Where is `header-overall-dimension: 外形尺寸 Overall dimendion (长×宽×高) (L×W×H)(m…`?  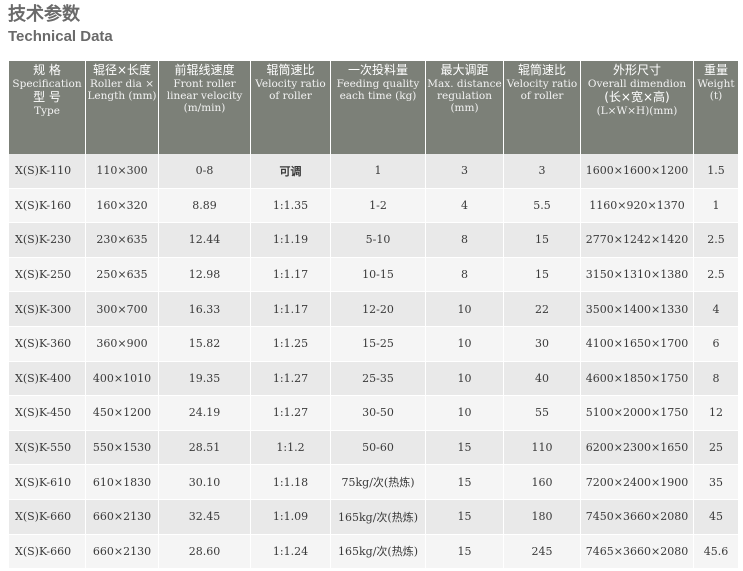 header-overall-dimension: 外形尺寸 Overall dimendion (长×宽×高) (L×W×H)(m… is located at coordinates (637, 107).